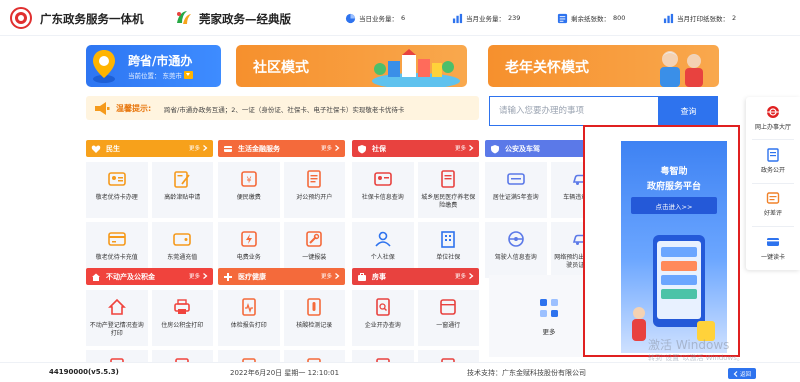 This screenshot has width=800, height=382. I want to click on house-icon, so click(96, 277).